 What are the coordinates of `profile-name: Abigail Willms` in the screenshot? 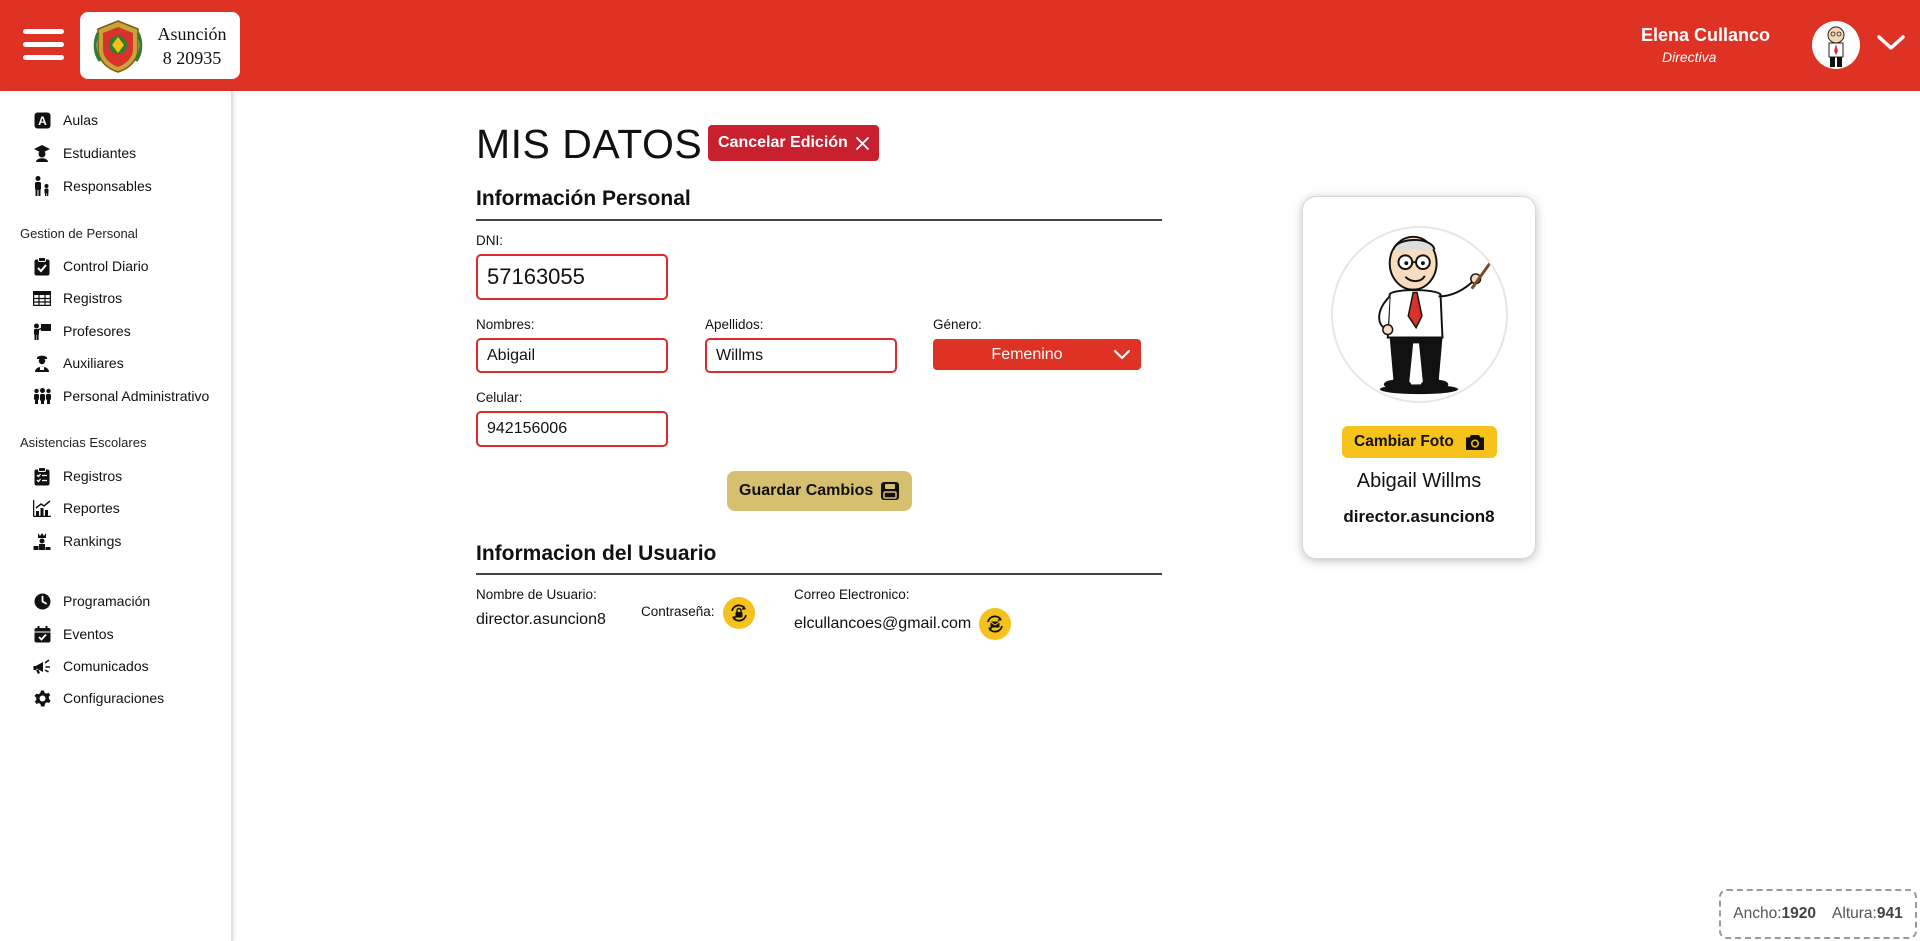 It's located at (1419, 481).